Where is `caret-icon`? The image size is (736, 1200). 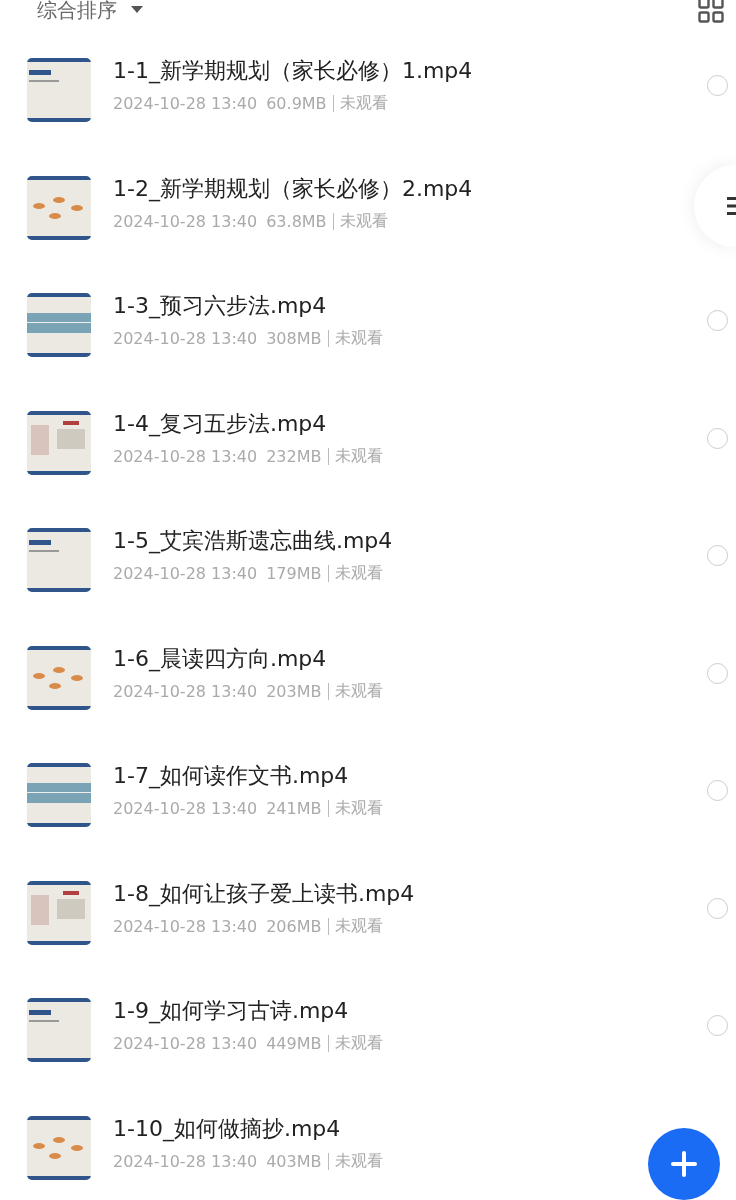 caret-icon is located at coordinates (137, 10).